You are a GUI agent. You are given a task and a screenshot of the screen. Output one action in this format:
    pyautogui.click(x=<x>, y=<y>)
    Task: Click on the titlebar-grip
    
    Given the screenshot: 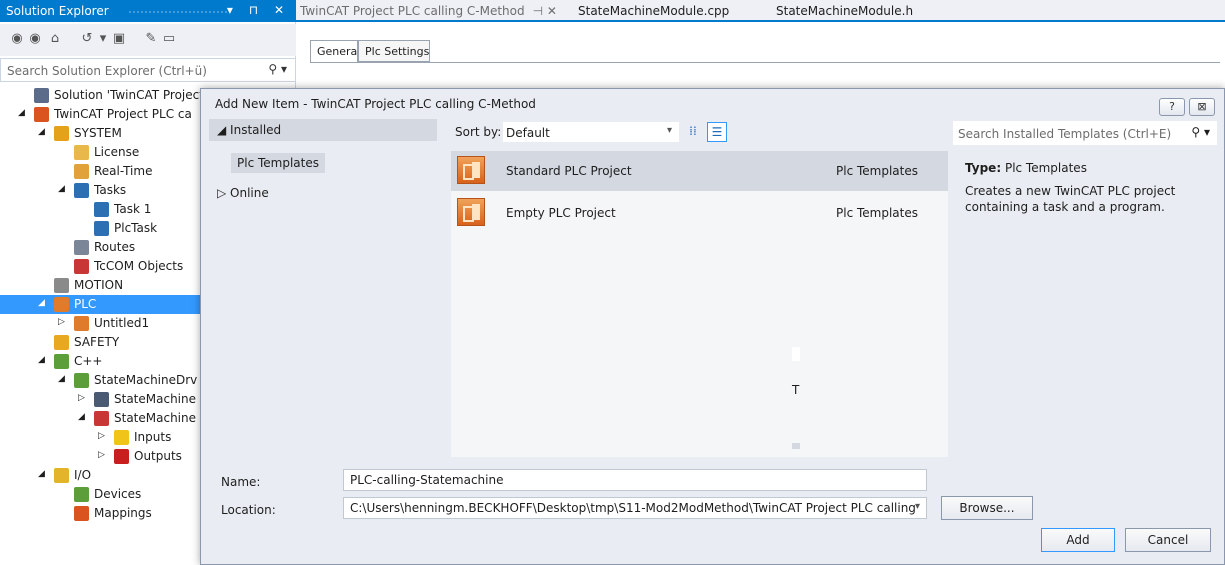 What is the action you would take?
    pyautogui.click(x=178, y=12)
    